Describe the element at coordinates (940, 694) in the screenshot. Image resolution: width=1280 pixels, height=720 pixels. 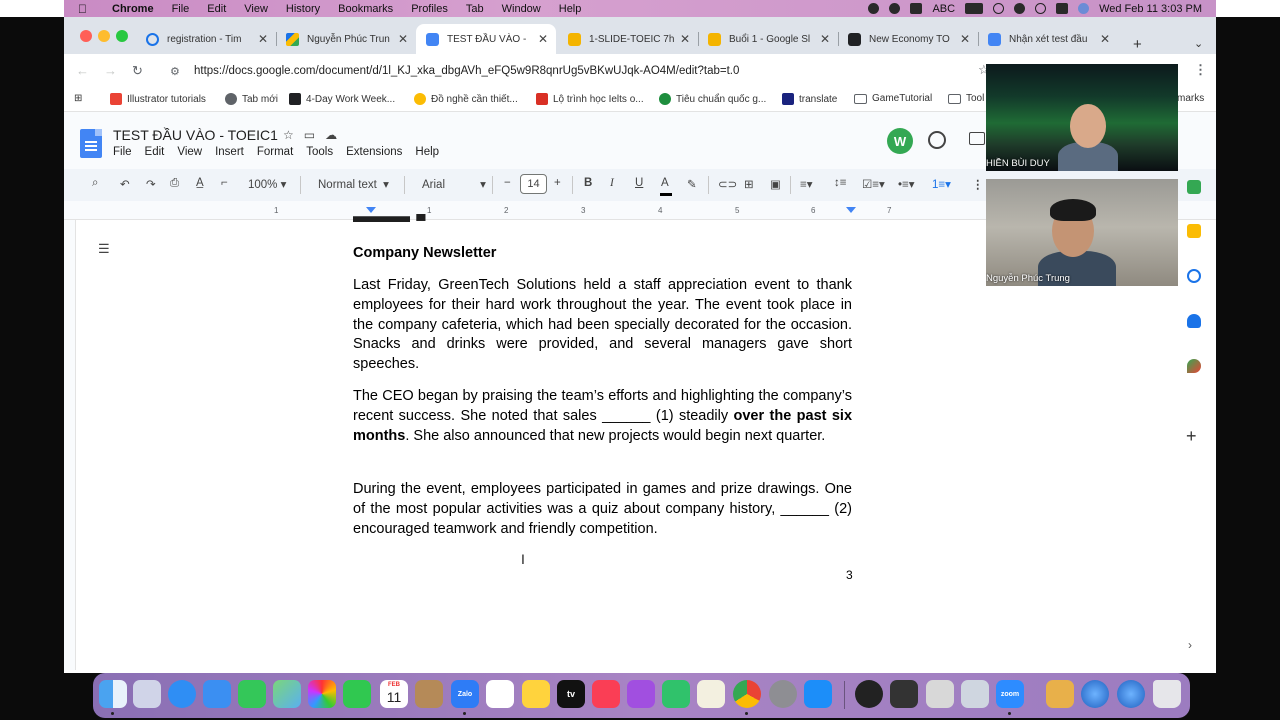
I see `printer-icon` at that location.